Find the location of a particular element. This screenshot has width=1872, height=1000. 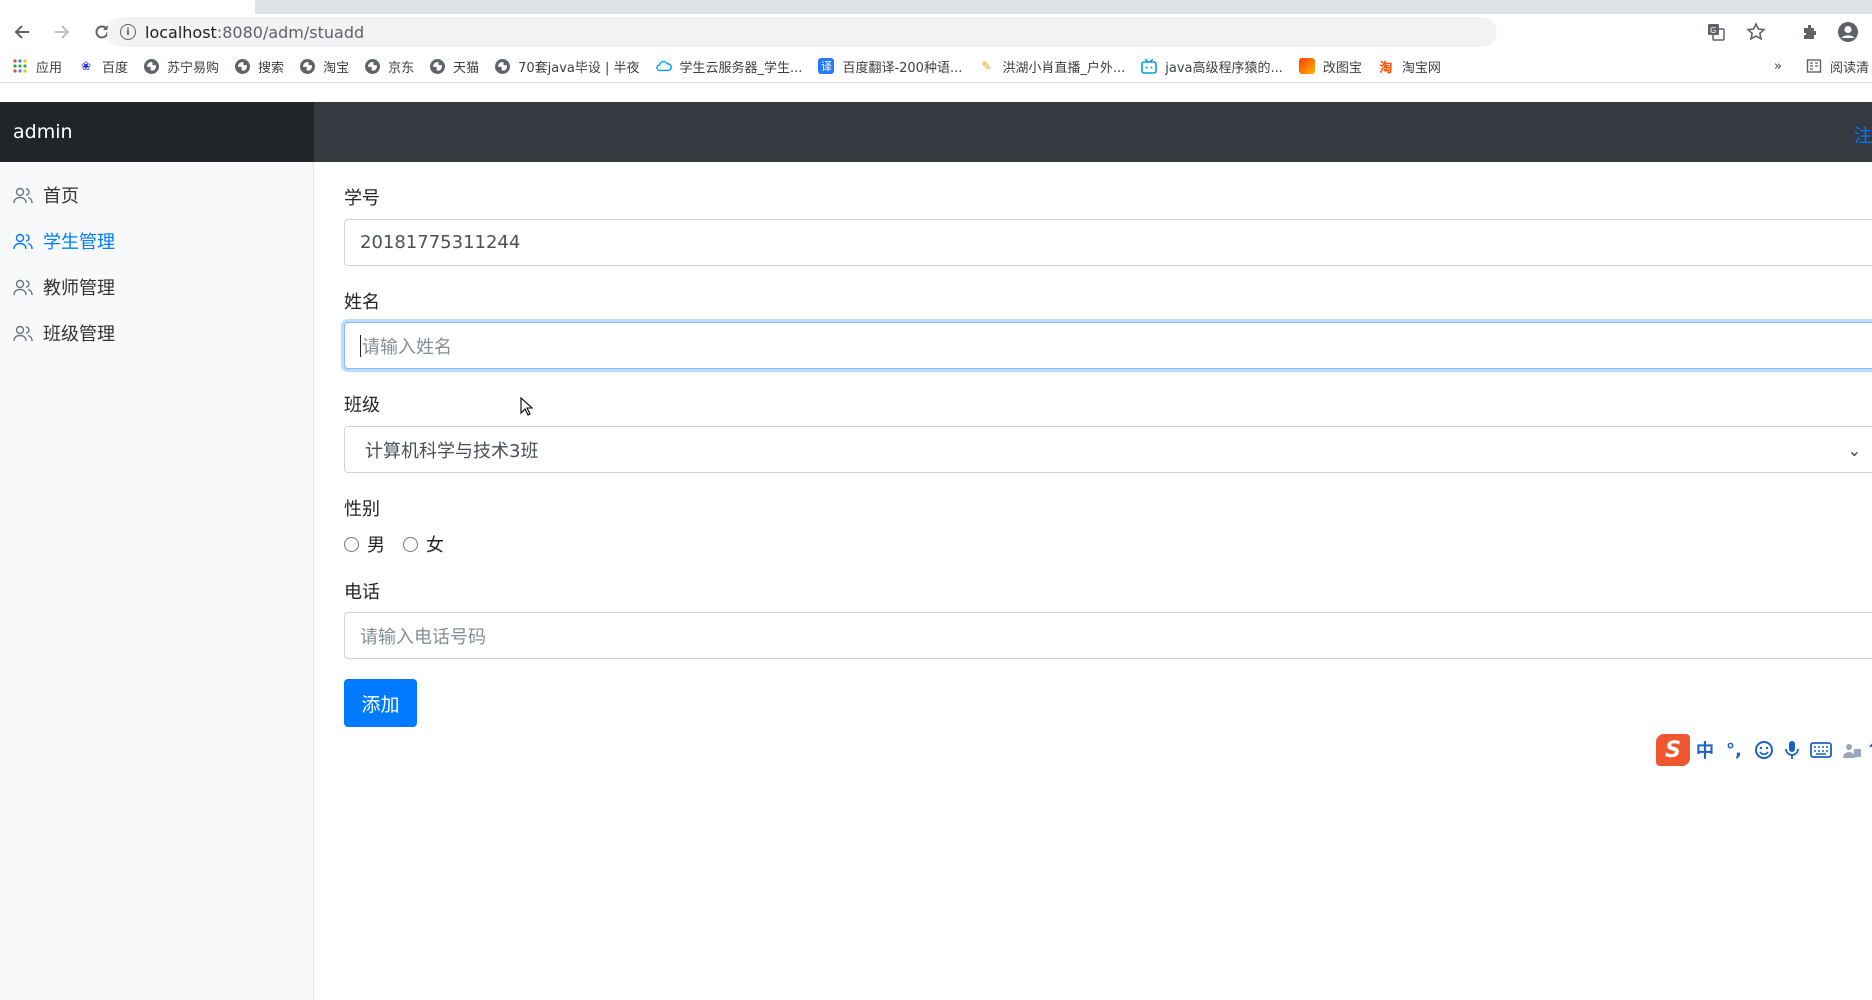

bookmark-star-icon is located at coordinates (1756, 32).